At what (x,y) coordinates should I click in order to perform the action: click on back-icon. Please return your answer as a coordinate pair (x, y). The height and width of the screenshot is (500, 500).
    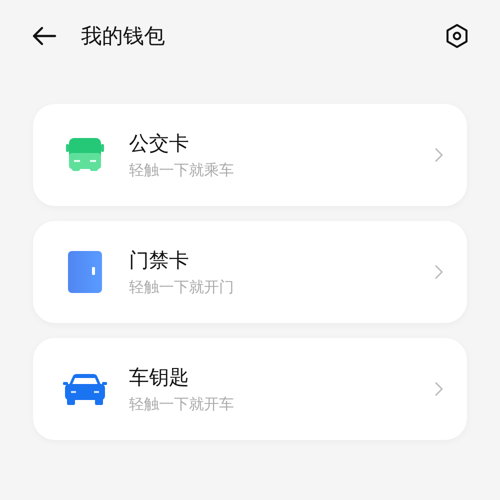
    Looking at the image, I should click on (44, 36).